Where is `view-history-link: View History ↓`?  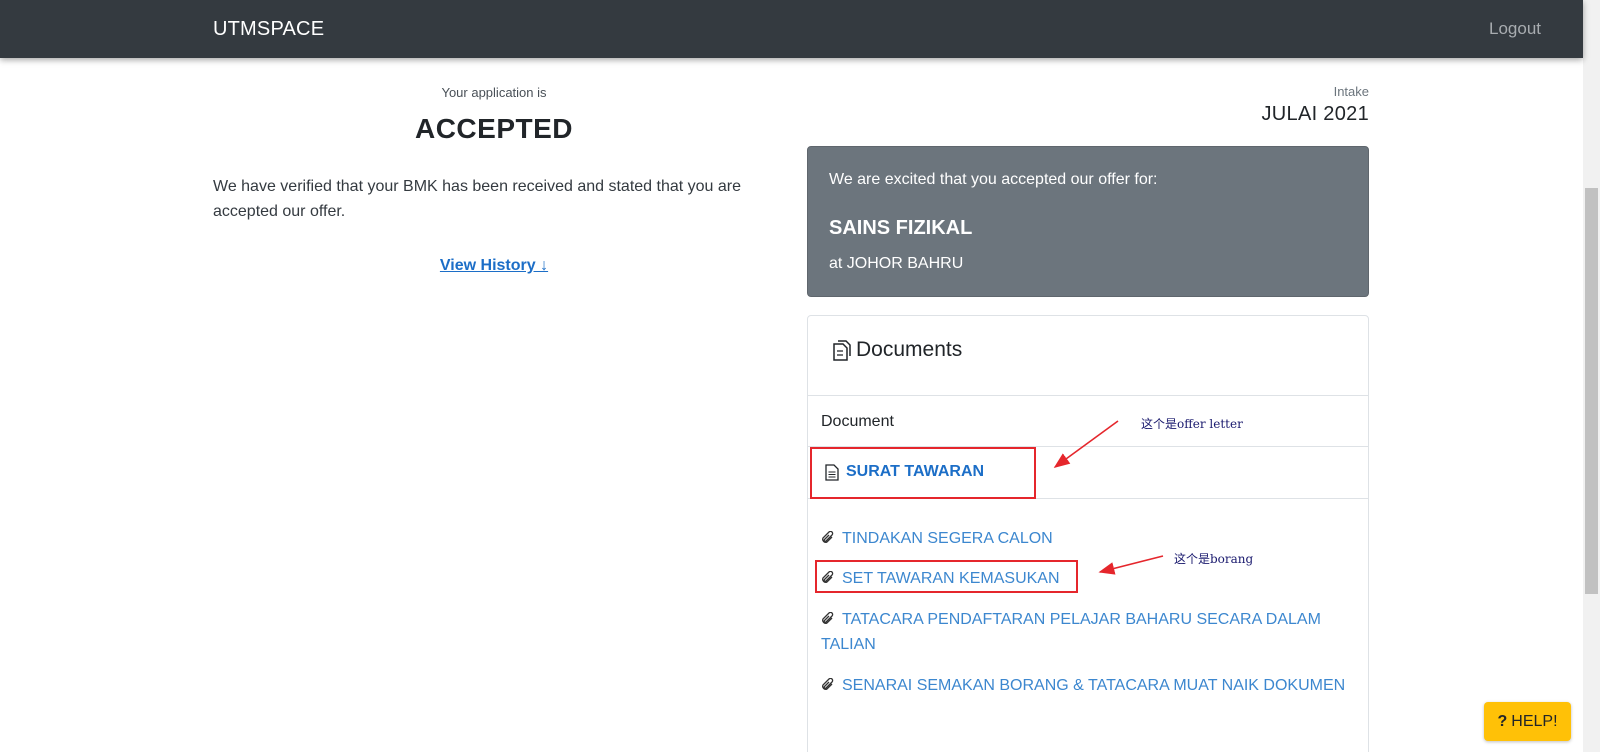 view-history-link: View History ↓ is located at coordinates (494, 265).